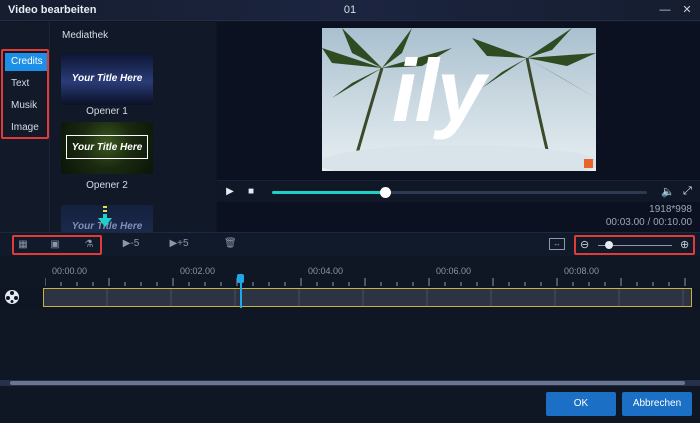  What do you see at coordinates (458, 217) in the screenshot?
I see `preview-info: 1918*998 00:03.00 / 00:10.00` at bounding box center [458, 217].